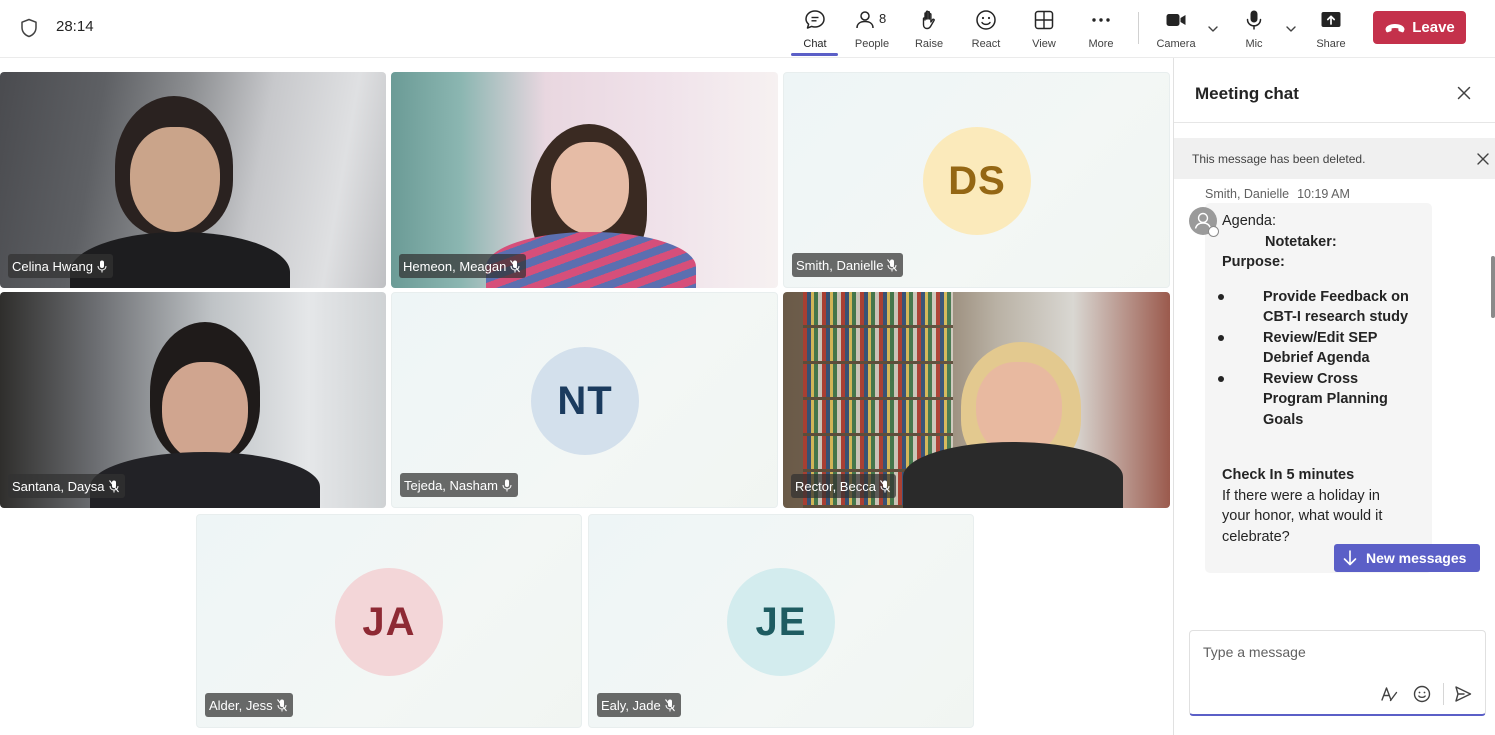 The image size is (1495, 735). What do you see at coordinates (1463, 694) in the screenshot?
I see `send-icon` at bounding box center [1463, 694].